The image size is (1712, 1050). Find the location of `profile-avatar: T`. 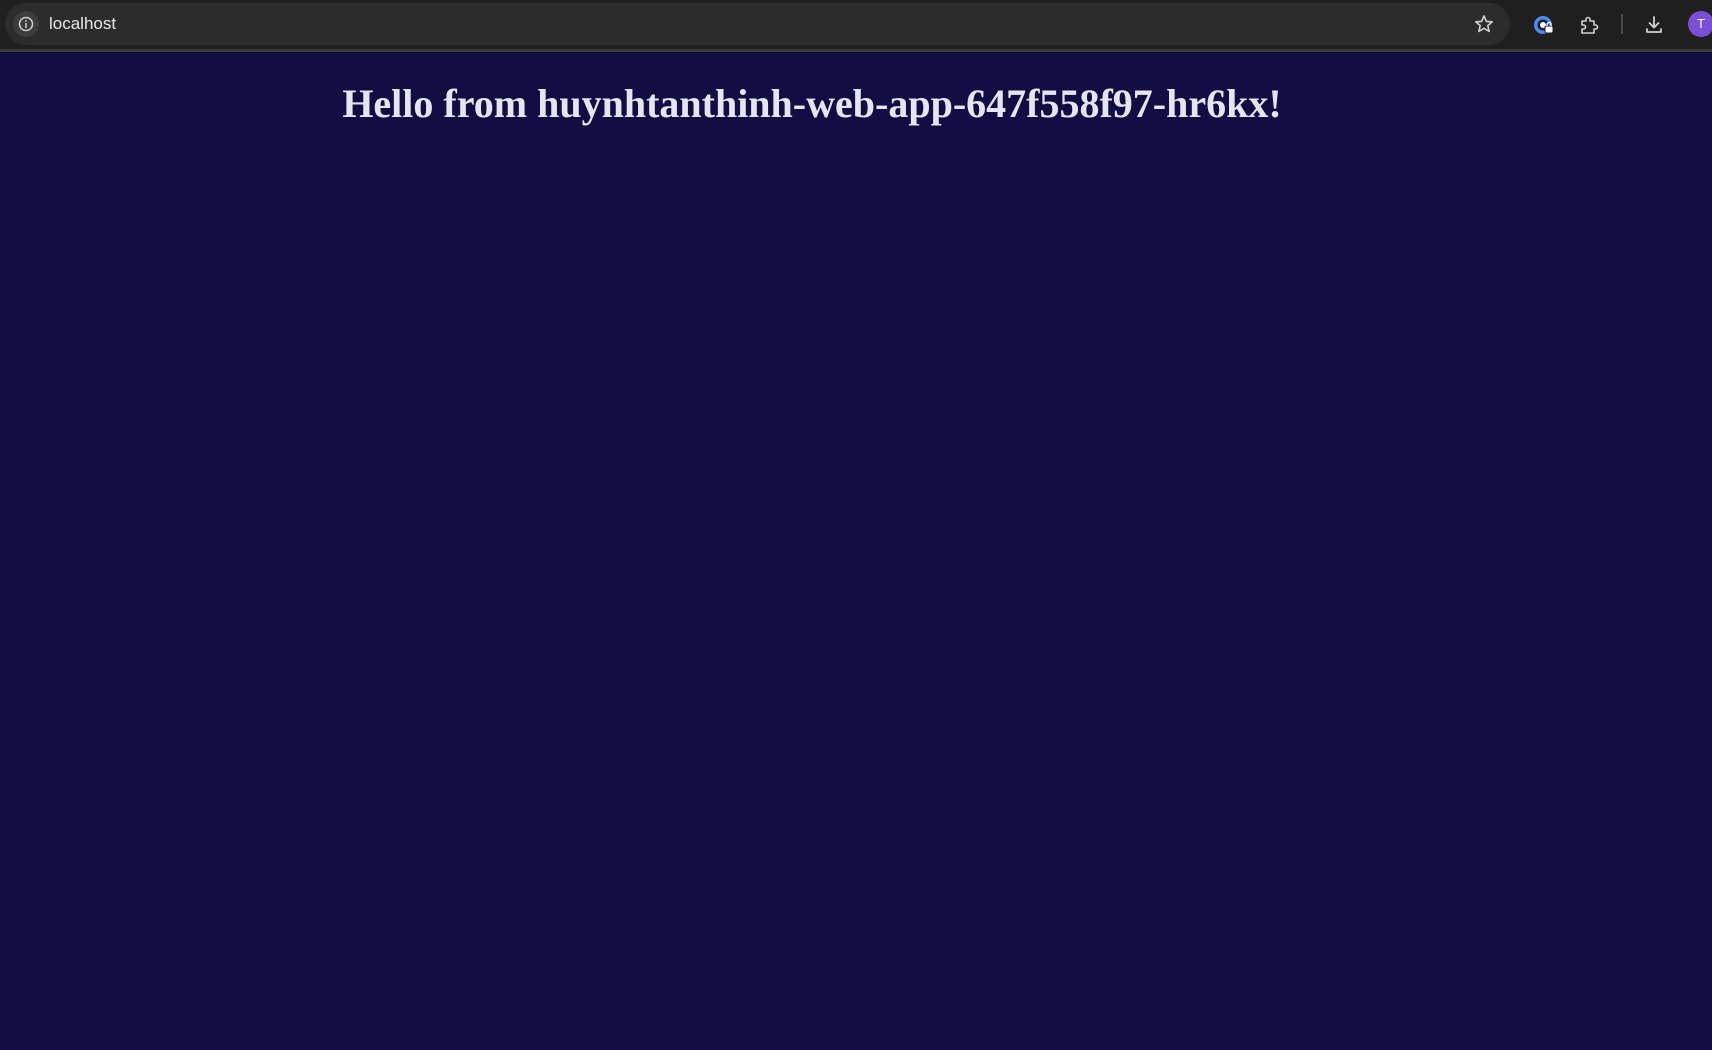

profile-avatar: T is located at coordinates (1700, 24).